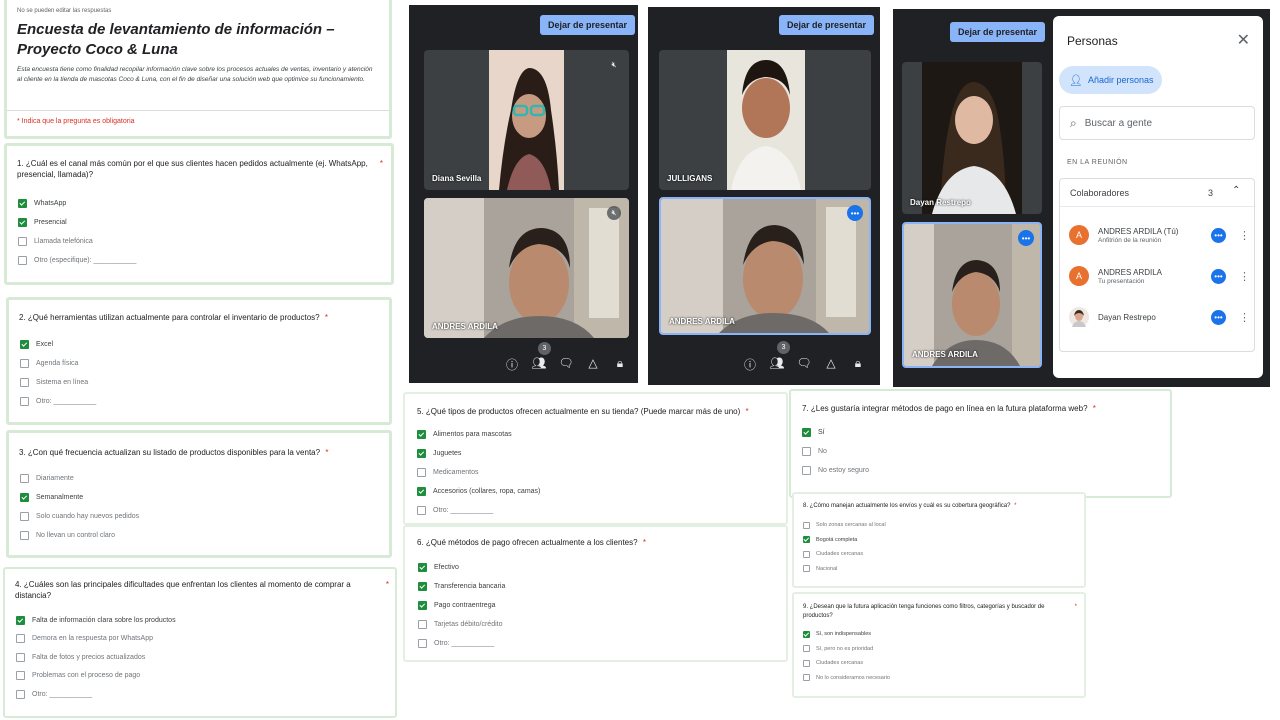 The height and width of the screenshot is (720, 1280). I want to click on member-row: A ANDRES ARDILA Tu presentación ••• ⋮, so click(1159, 276).